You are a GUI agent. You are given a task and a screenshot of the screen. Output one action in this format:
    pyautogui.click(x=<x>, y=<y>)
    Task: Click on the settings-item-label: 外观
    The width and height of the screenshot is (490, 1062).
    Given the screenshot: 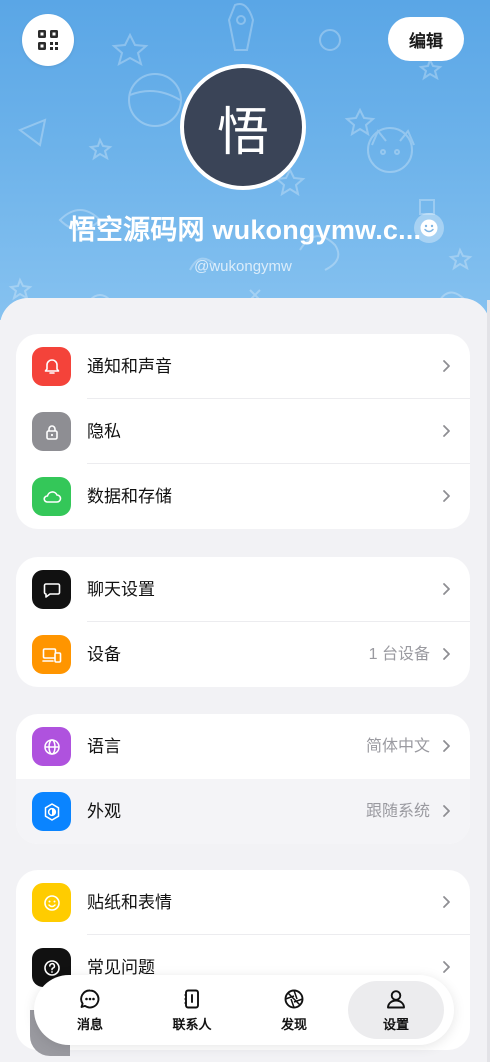 What is the action you would take?
    pyautogui.click(x=104, y=811)
    